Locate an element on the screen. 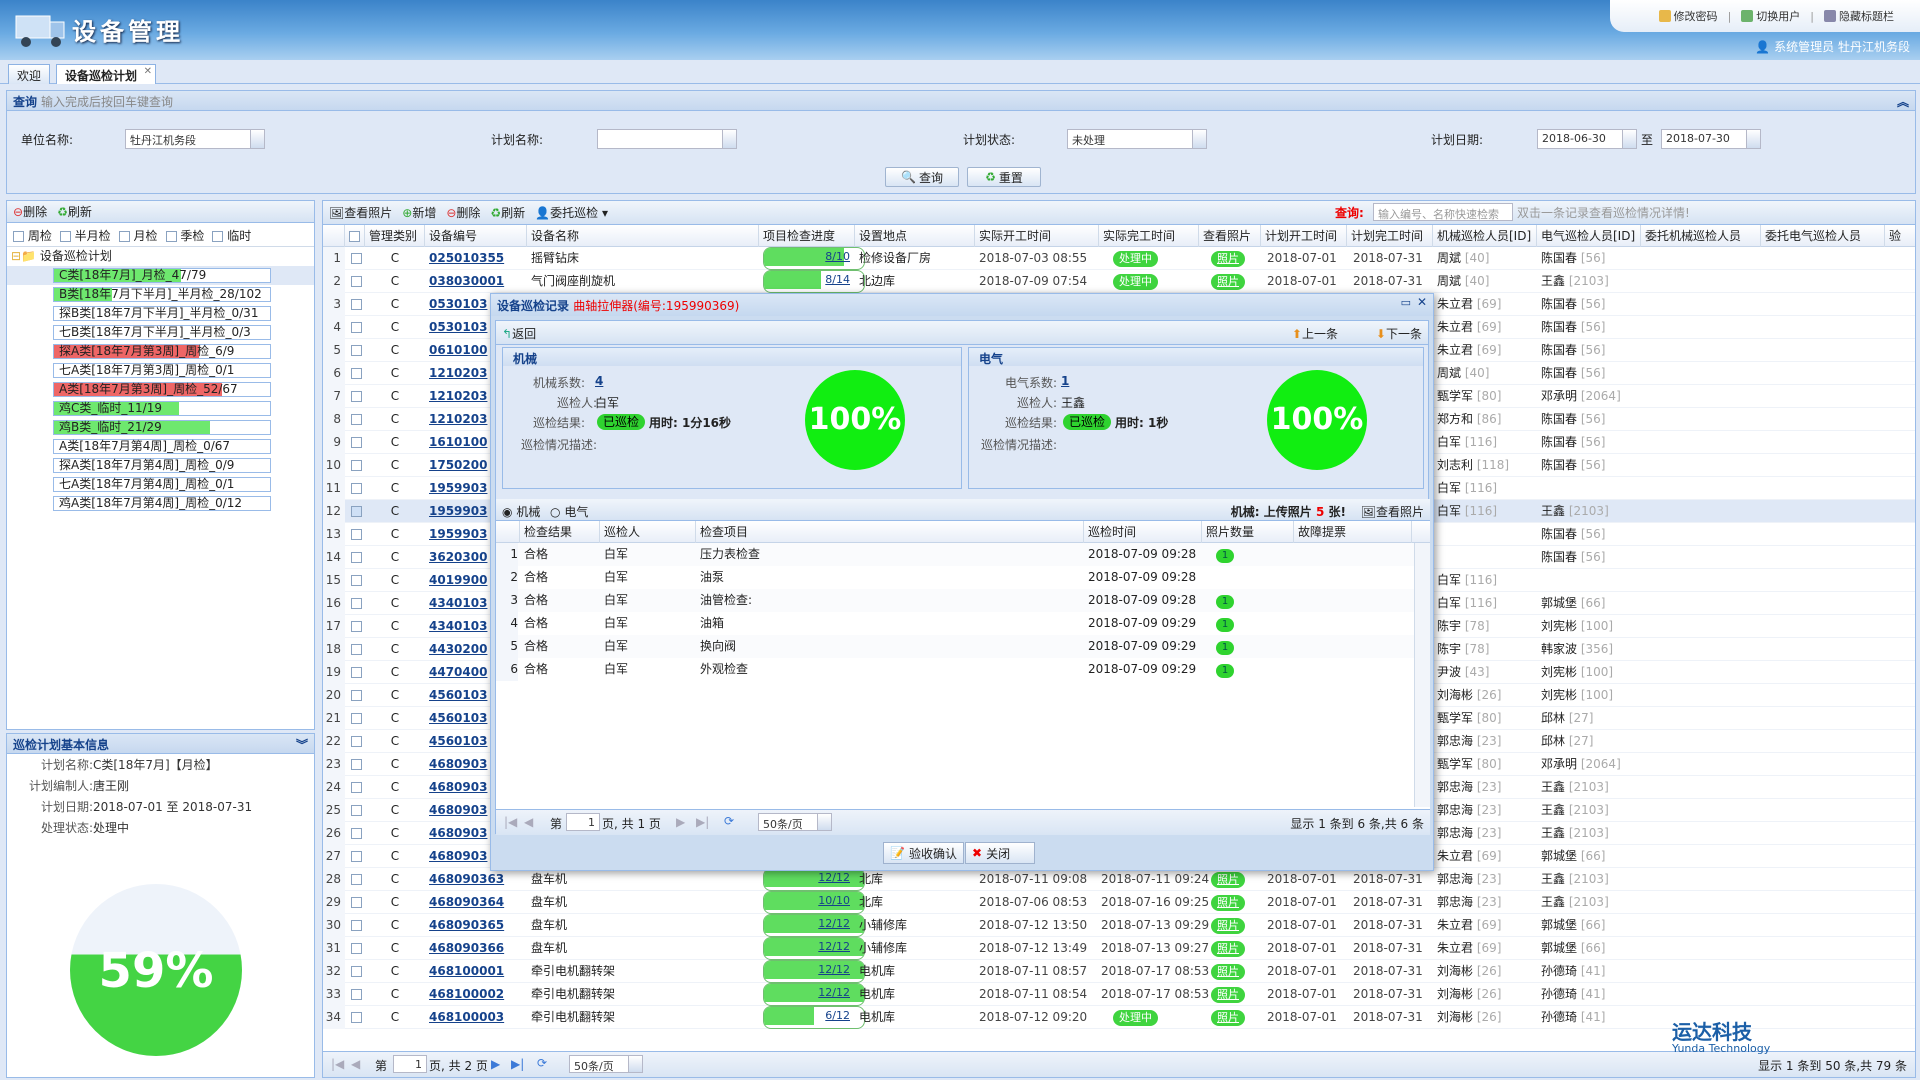  next-page-icon: ▶ is located at coordinates (495, 1064).